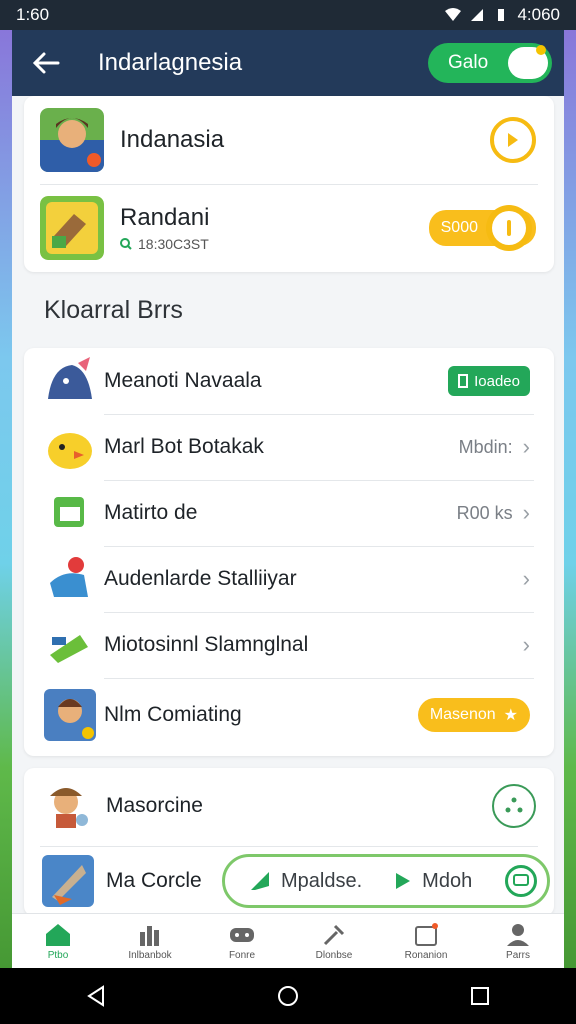 The width and height of the screenshot is (576, 1024). I want to click on galo-toggle: Galo, so click(490, 63).